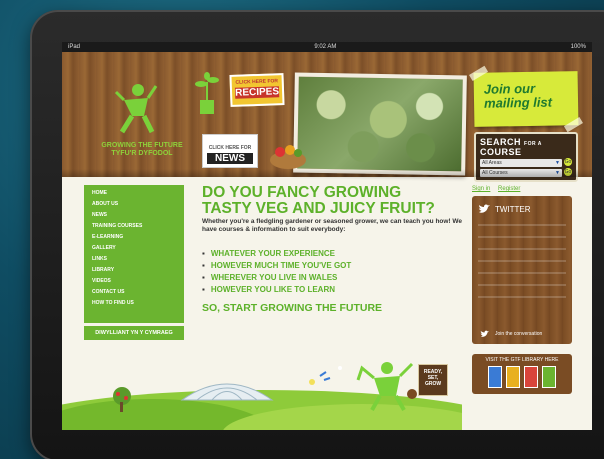  What do you see at coordinates (142, 145) in the screenshot?
I see `tagline-english: GROWING THE FUTURE` at bounding box center [142, 145].